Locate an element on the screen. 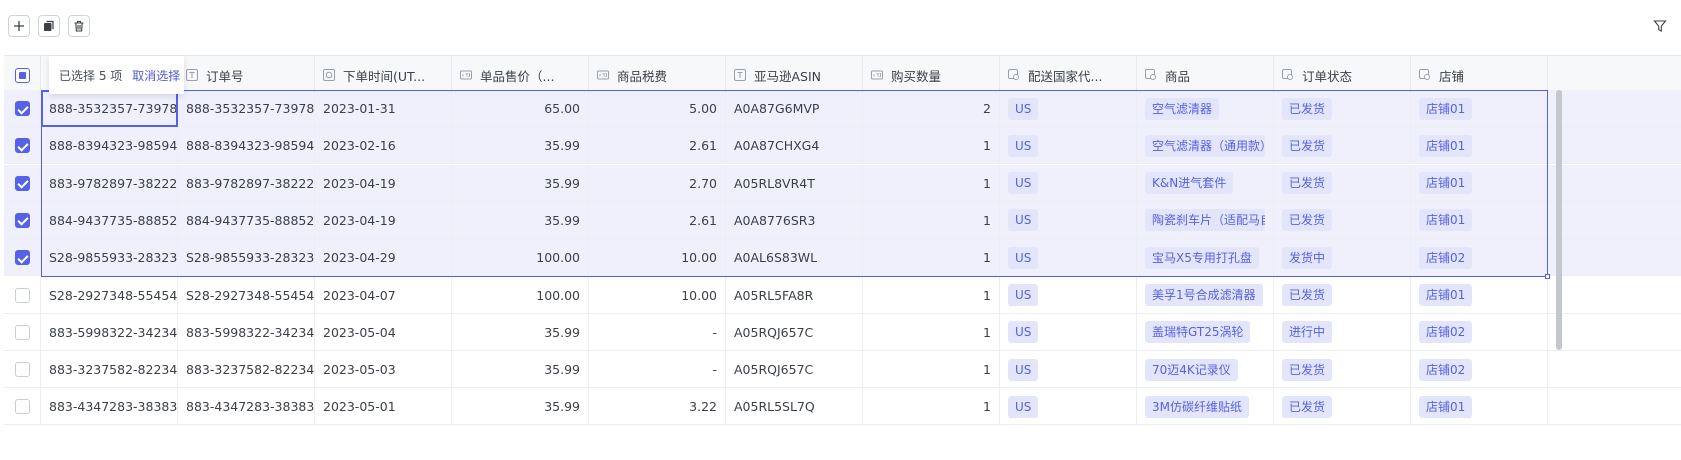 This screenshot has width=1681, height=460. cell-order-time: 2023-01-31 is located at coordinates (383, 108).